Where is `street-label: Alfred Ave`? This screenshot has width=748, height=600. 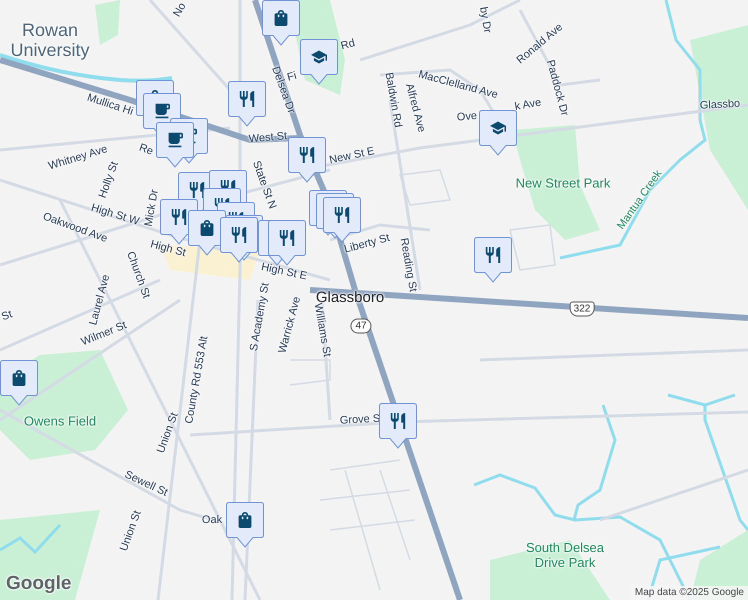 street-label: Alfred Ave is located at coordinates (415, 108).